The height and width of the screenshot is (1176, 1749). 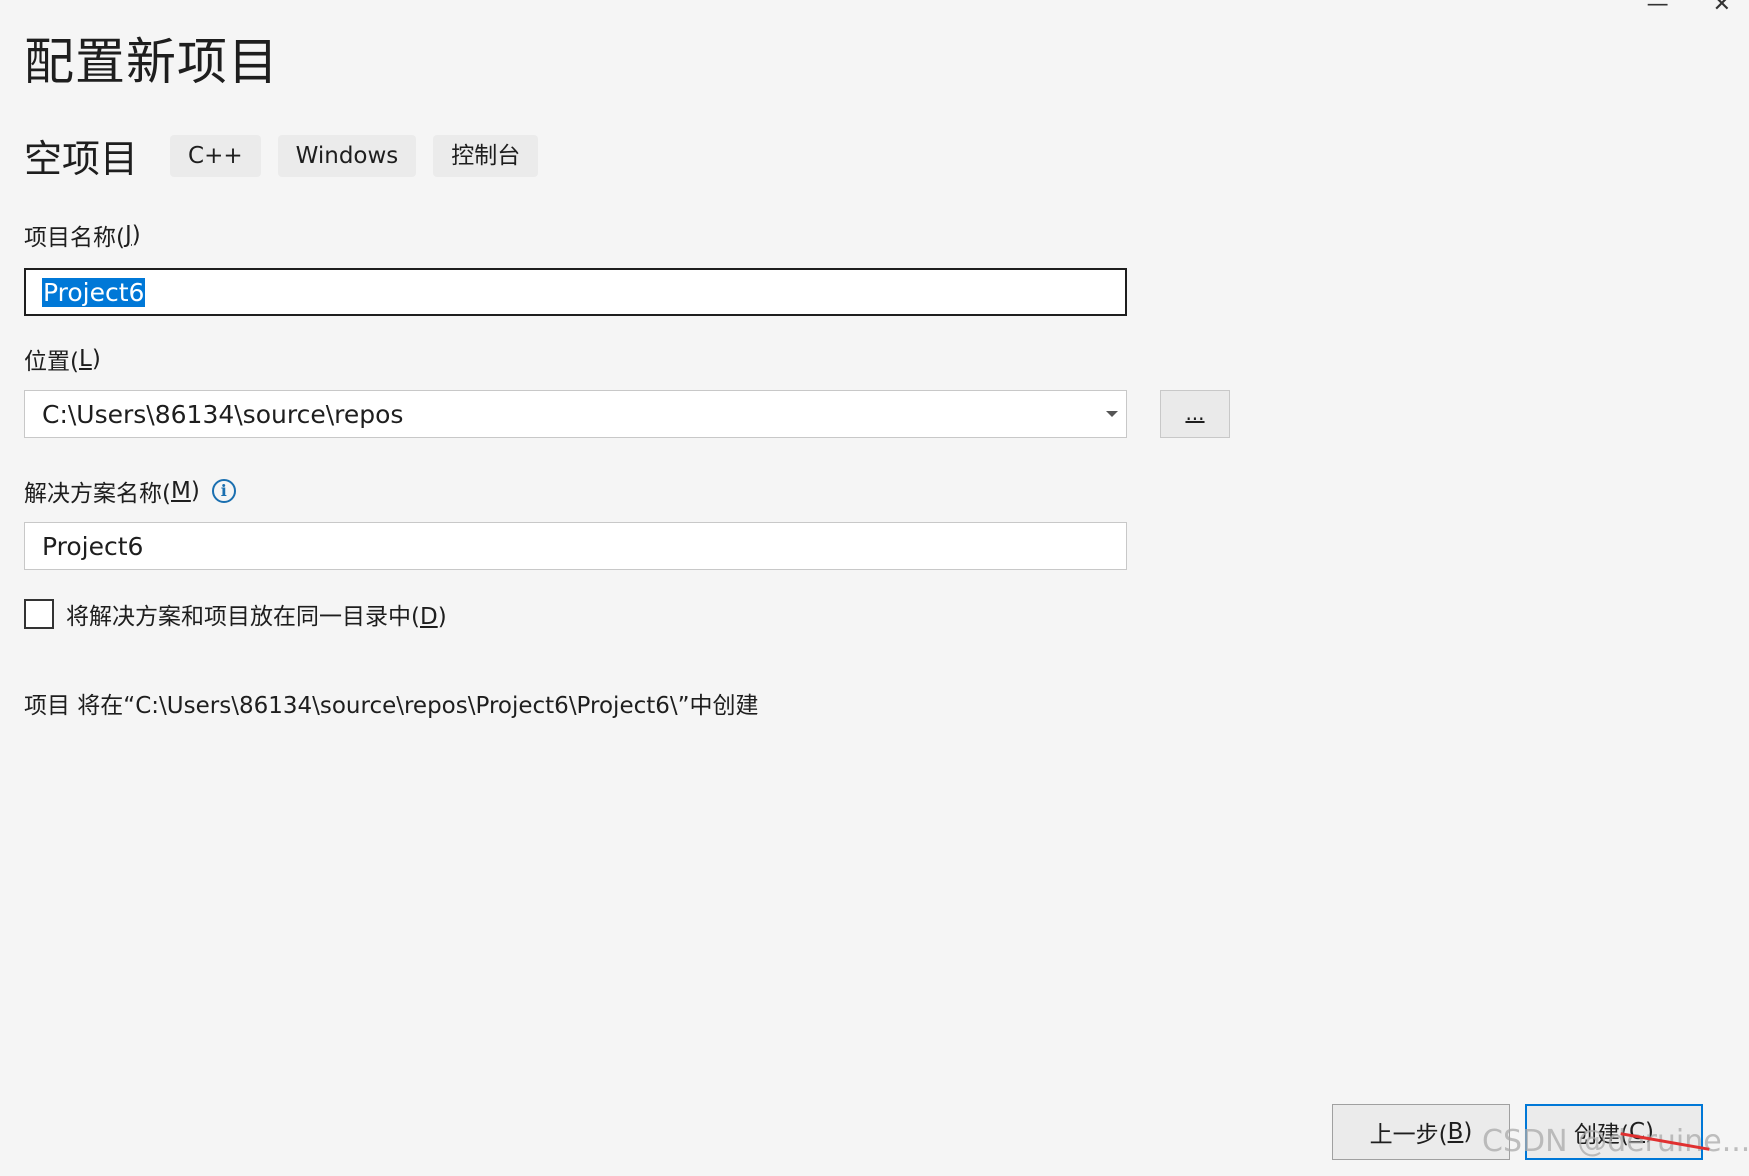 What do you see at coordinates (1112, 414) in the screenshot?
I see `chevron-down-icon` at bounding box center [1112, 414].